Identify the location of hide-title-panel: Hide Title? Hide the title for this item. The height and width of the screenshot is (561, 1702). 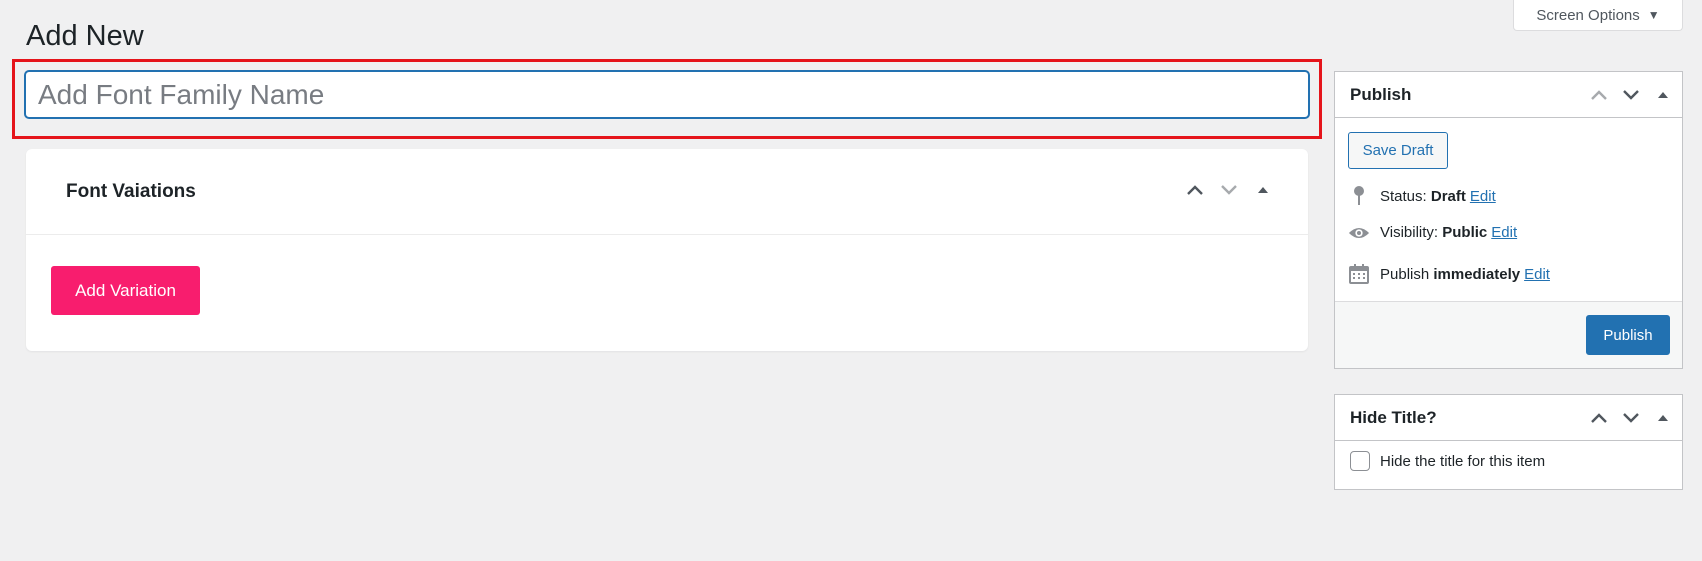
(1508, 442).